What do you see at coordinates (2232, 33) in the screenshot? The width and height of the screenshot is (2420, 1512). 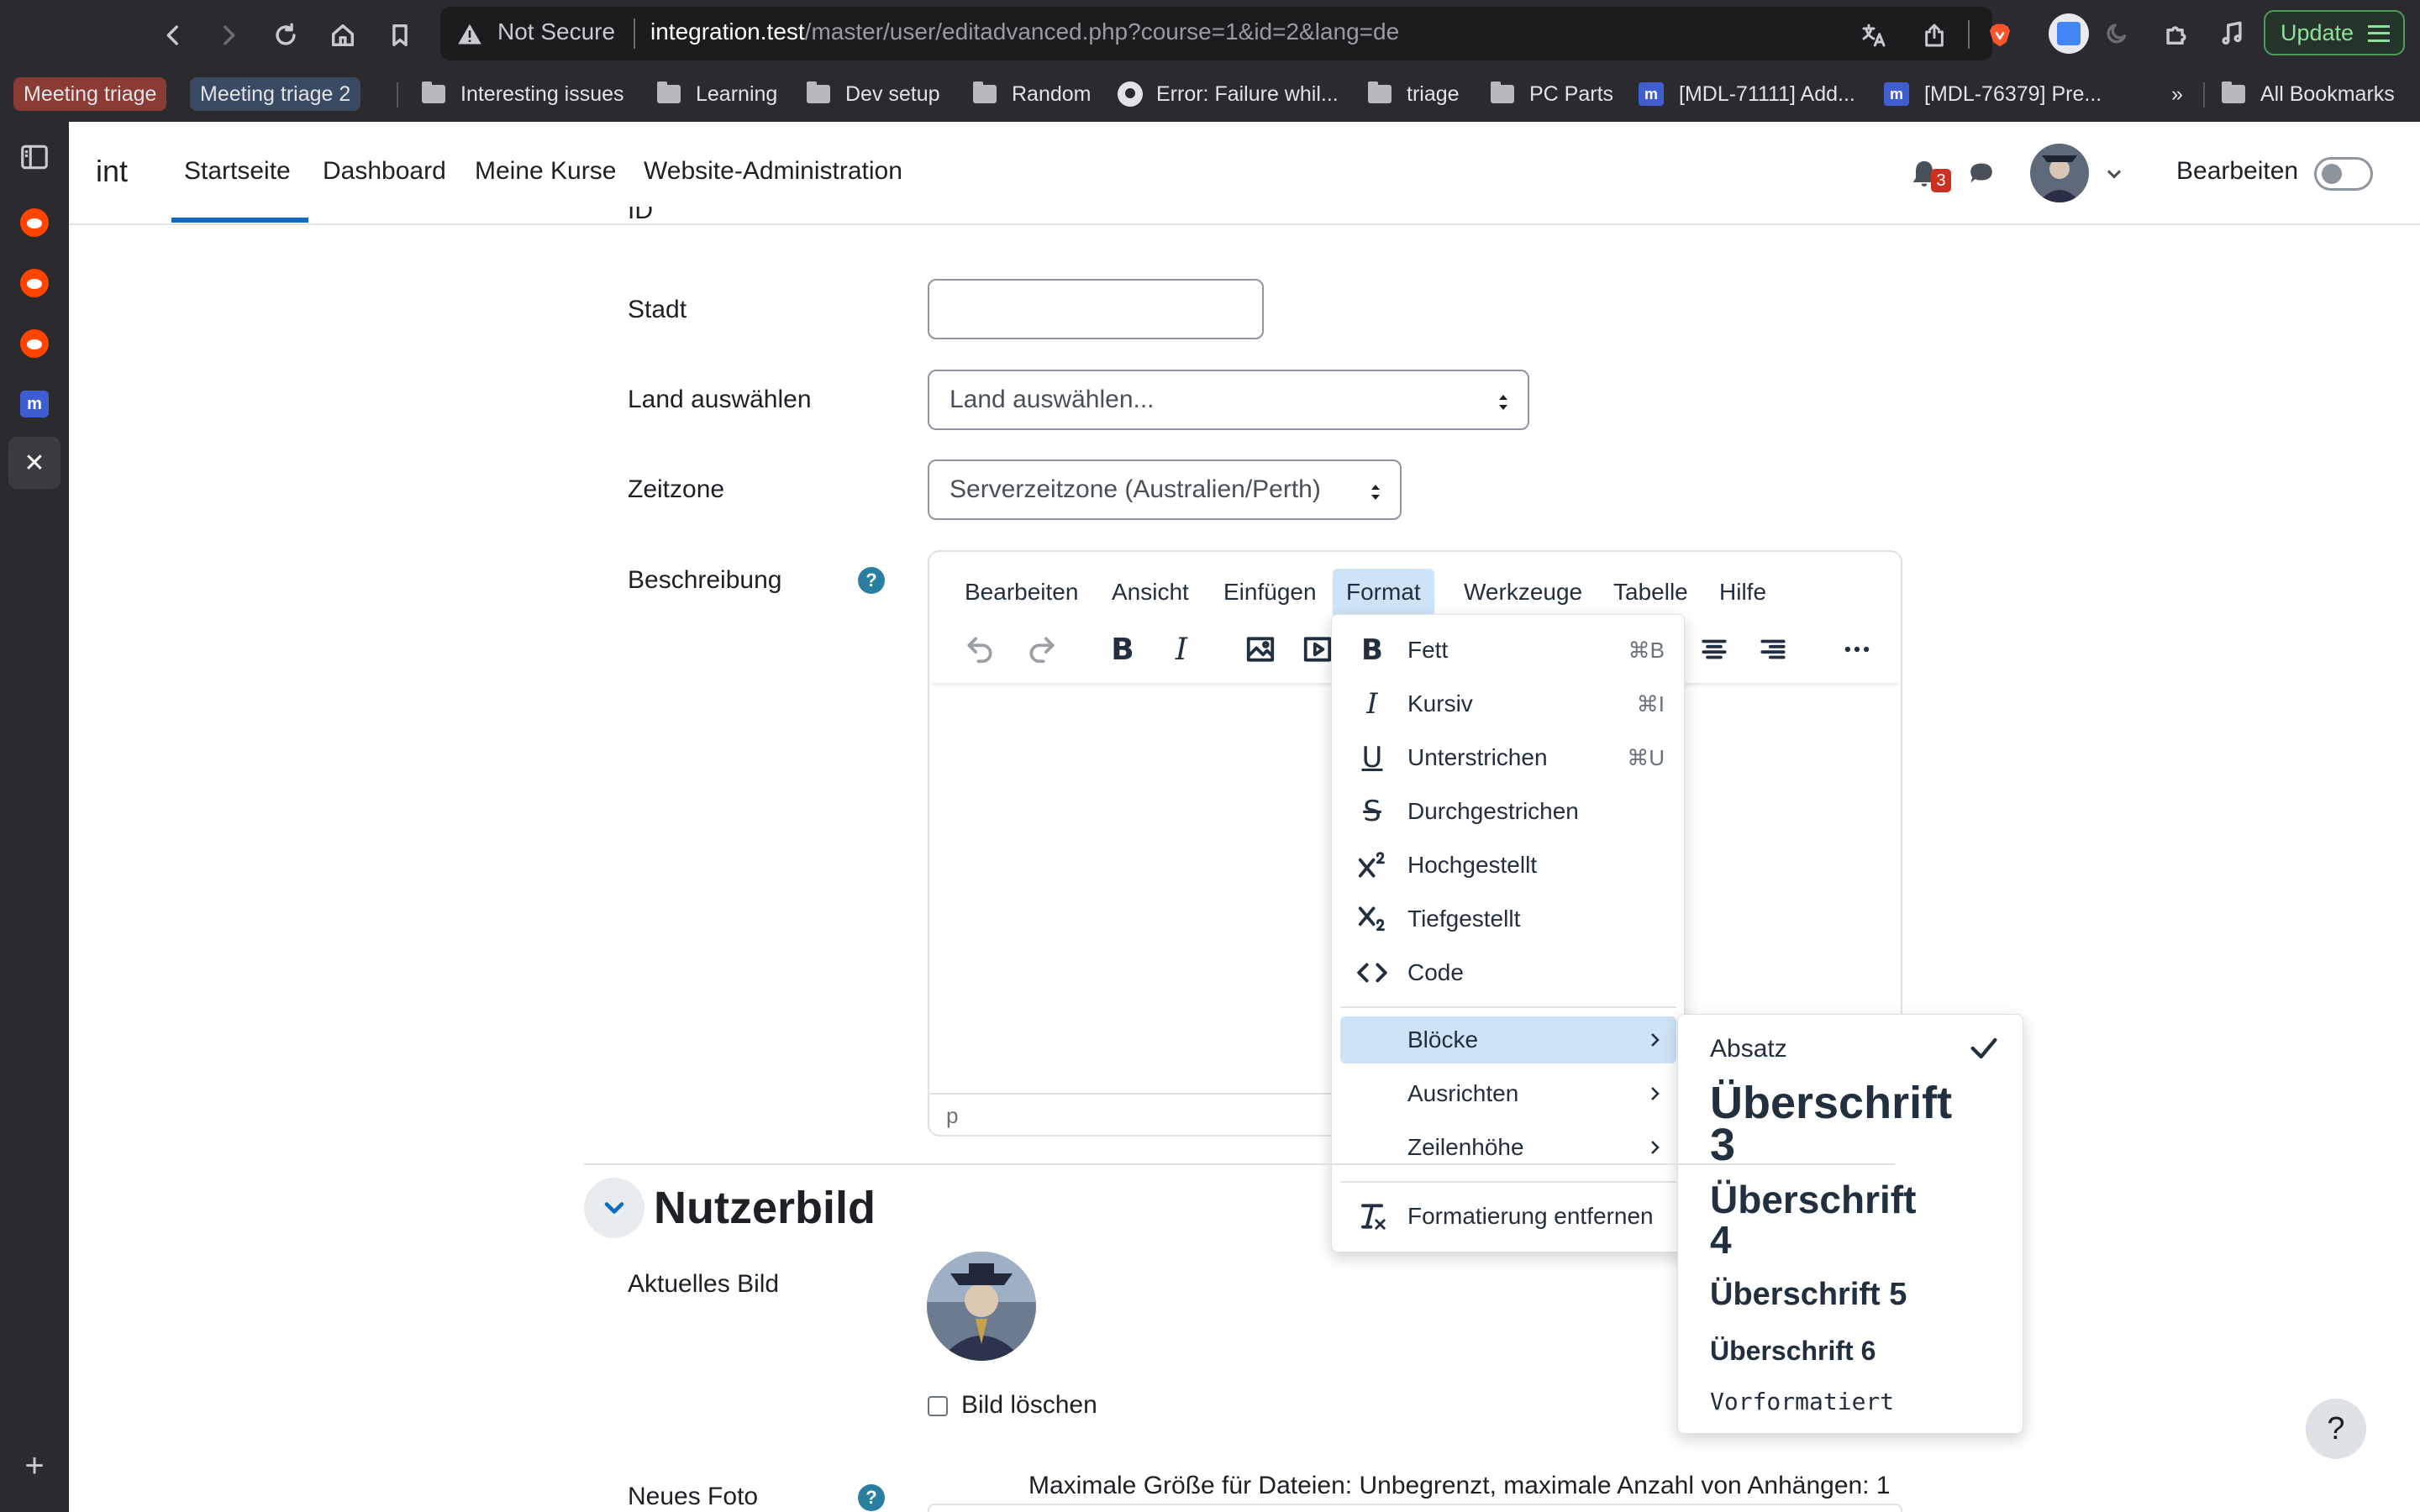 I see `media-button` at bounding box center [2232, 33].